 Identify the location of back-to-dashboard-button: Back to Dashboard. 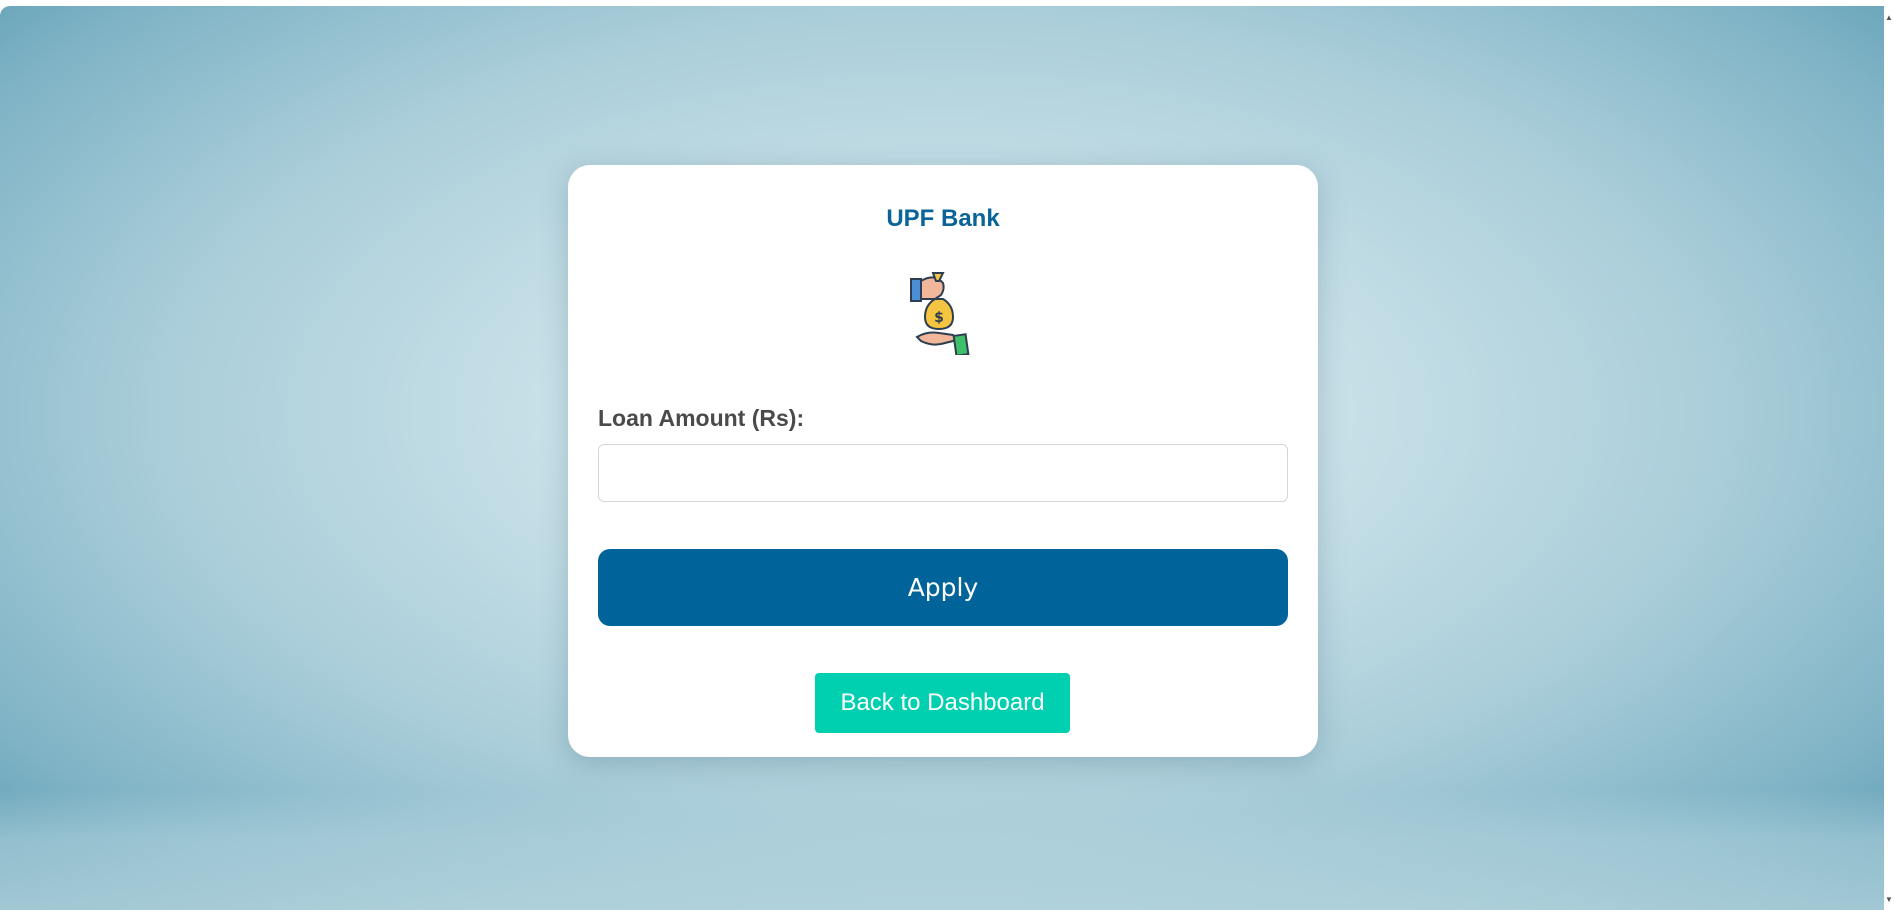
(942, 703).